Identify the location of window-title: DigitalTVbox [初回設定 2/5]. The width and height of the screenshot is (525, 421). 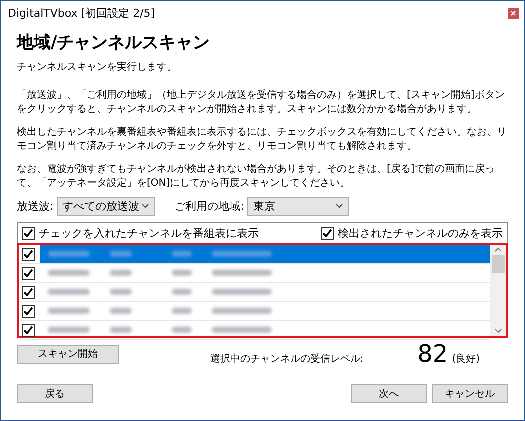
(82, 13).